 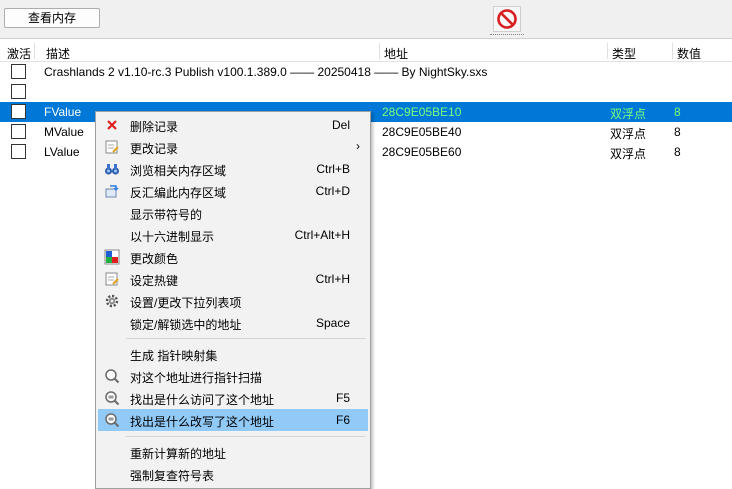 What do you see at coordinates (64, 132) in the screenshot?
I see `row-description: MValue` at bounding box center [64, 132].